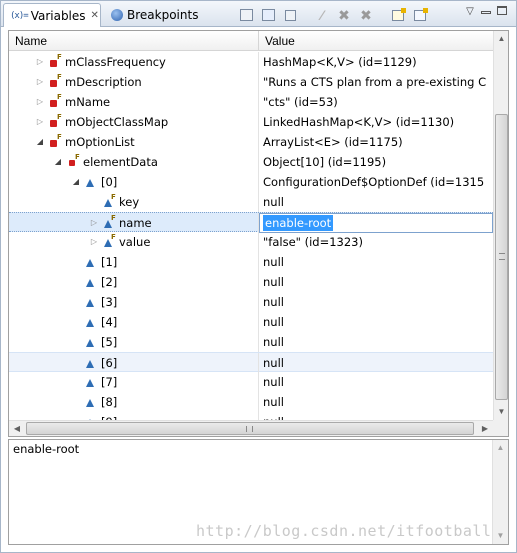 The width and height of the screenshot is (517, 553). Describe the element at coordinates (501, 257) in the screenshot. I see `vertical-scroll-thumb` at that location.